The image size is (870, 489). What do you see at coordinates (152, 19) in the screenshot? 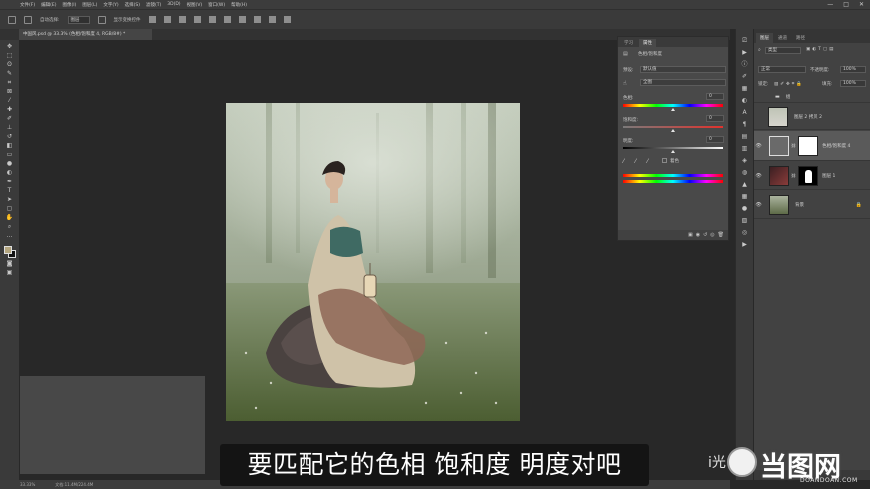
I see `align-left-icon` at bounding box center [152, 19].